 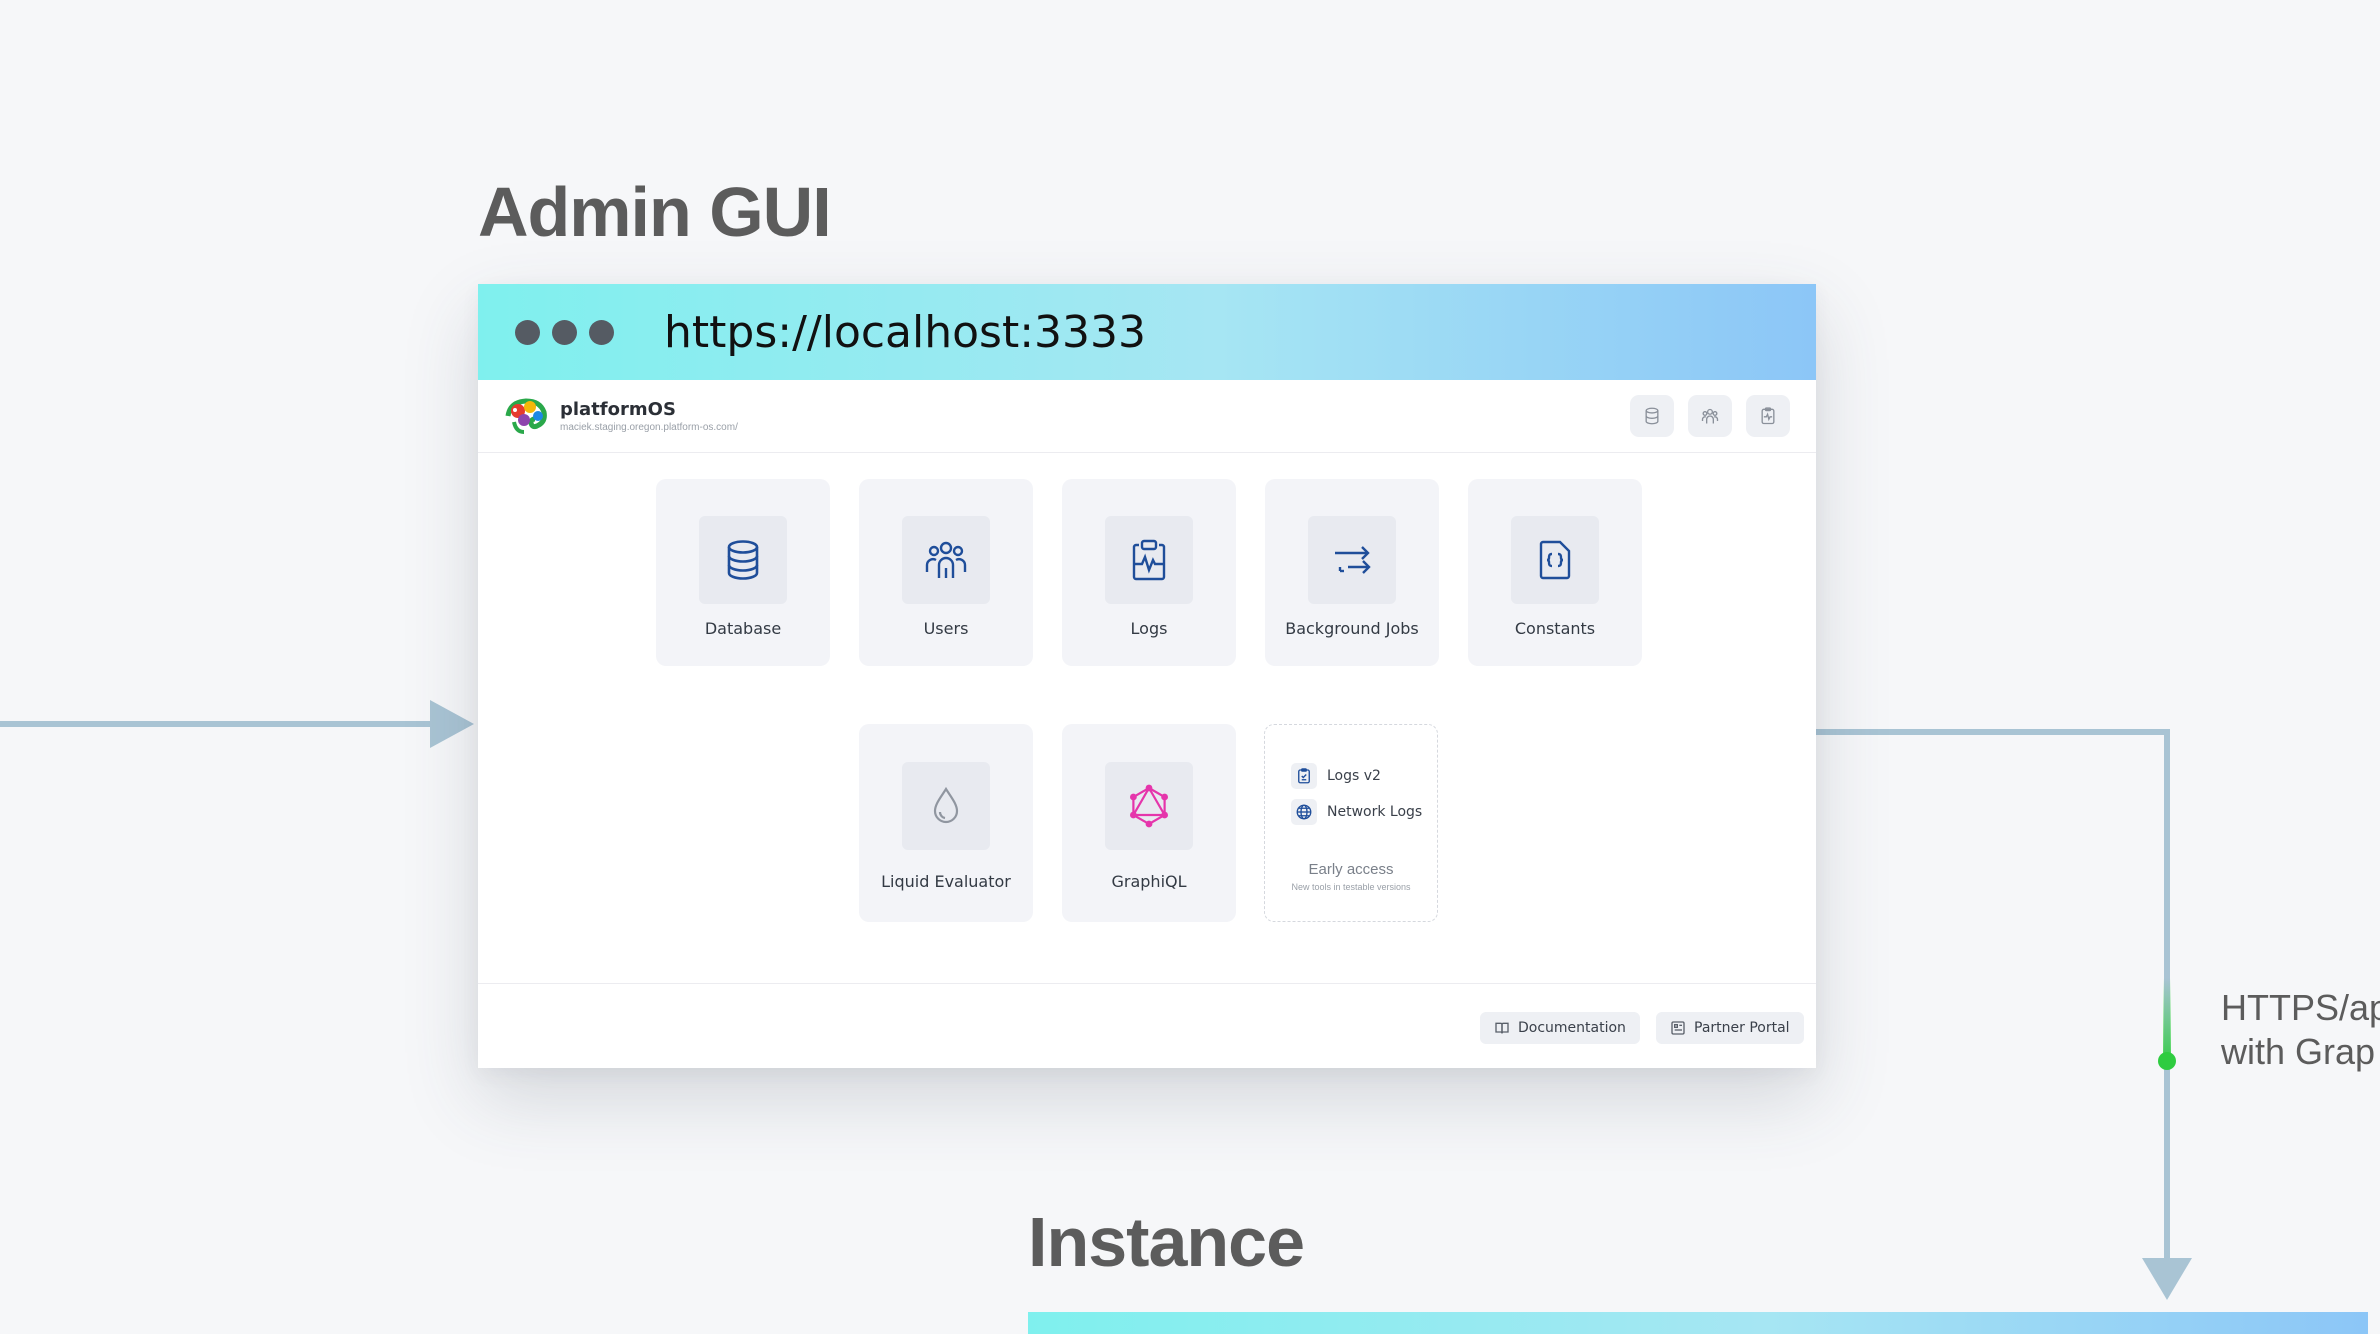 I want to click on window-dot-minimize, so click(x=564, y=332).